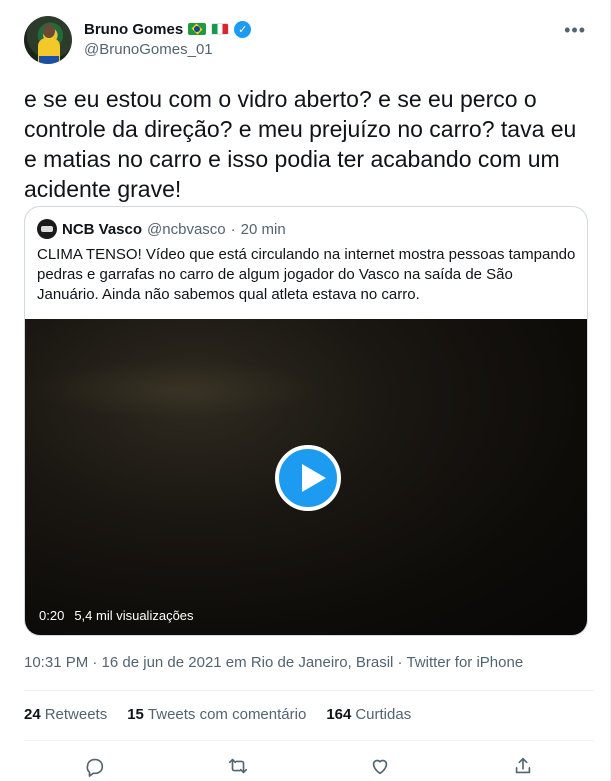 Image resolution: width=611 pixels, height=781 pixels. Describe the element at coordinates (52, 615) in the screenshot. I see `video-duration: 0:20` at that location.